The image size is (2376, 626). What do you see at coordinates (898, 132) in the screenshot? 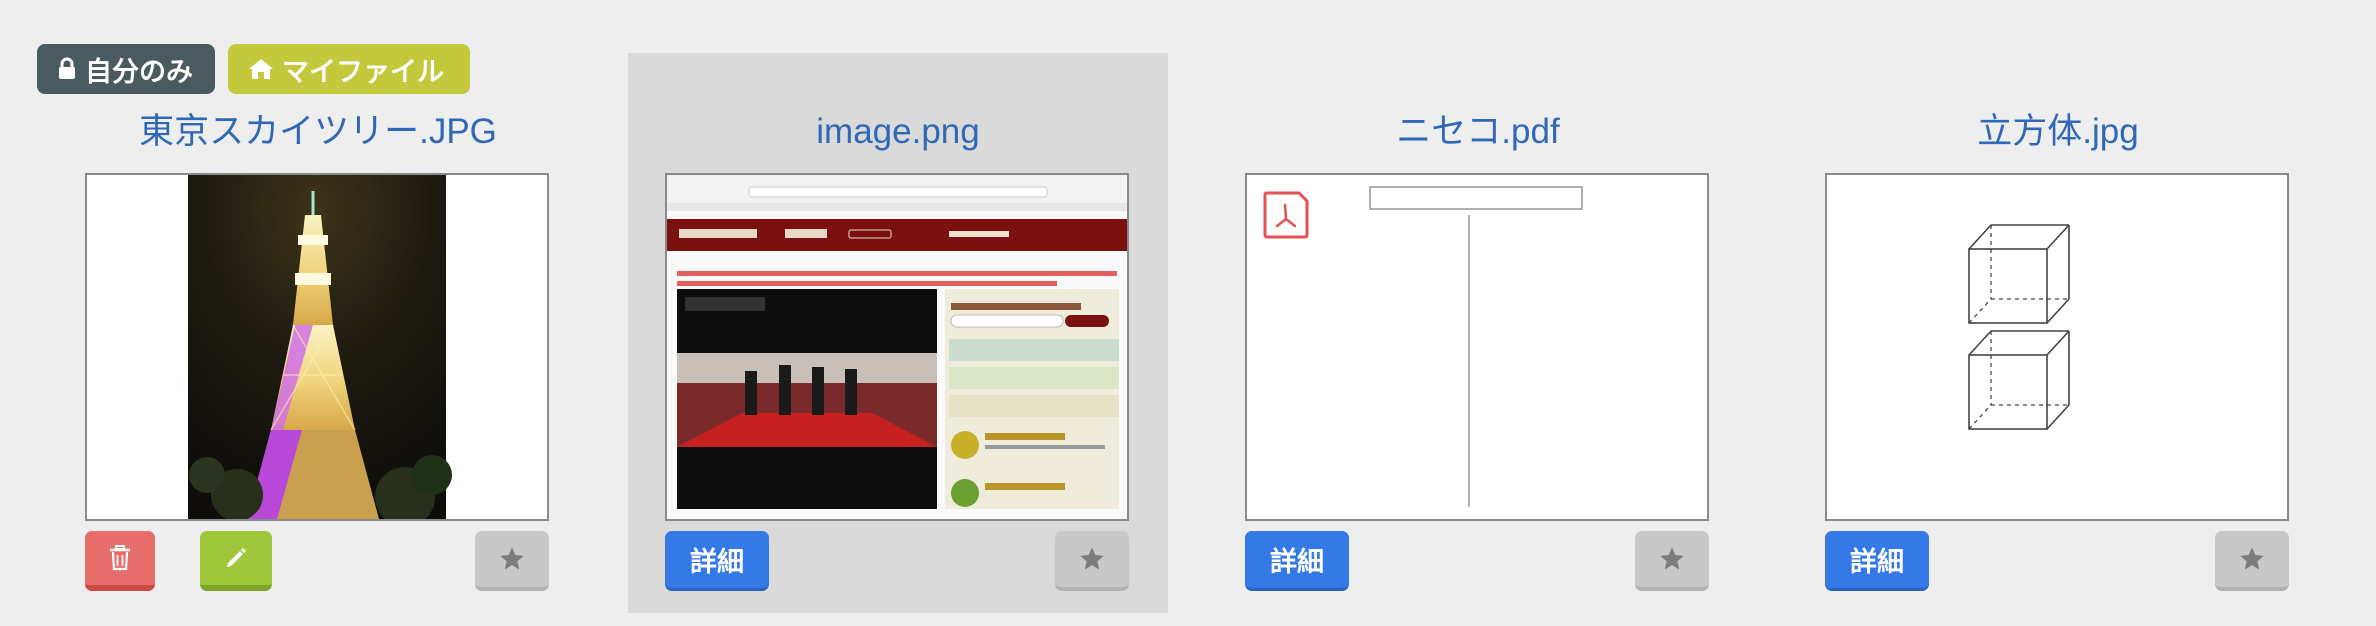
I see `file-name: image.png` at bounding box center [898, 132].